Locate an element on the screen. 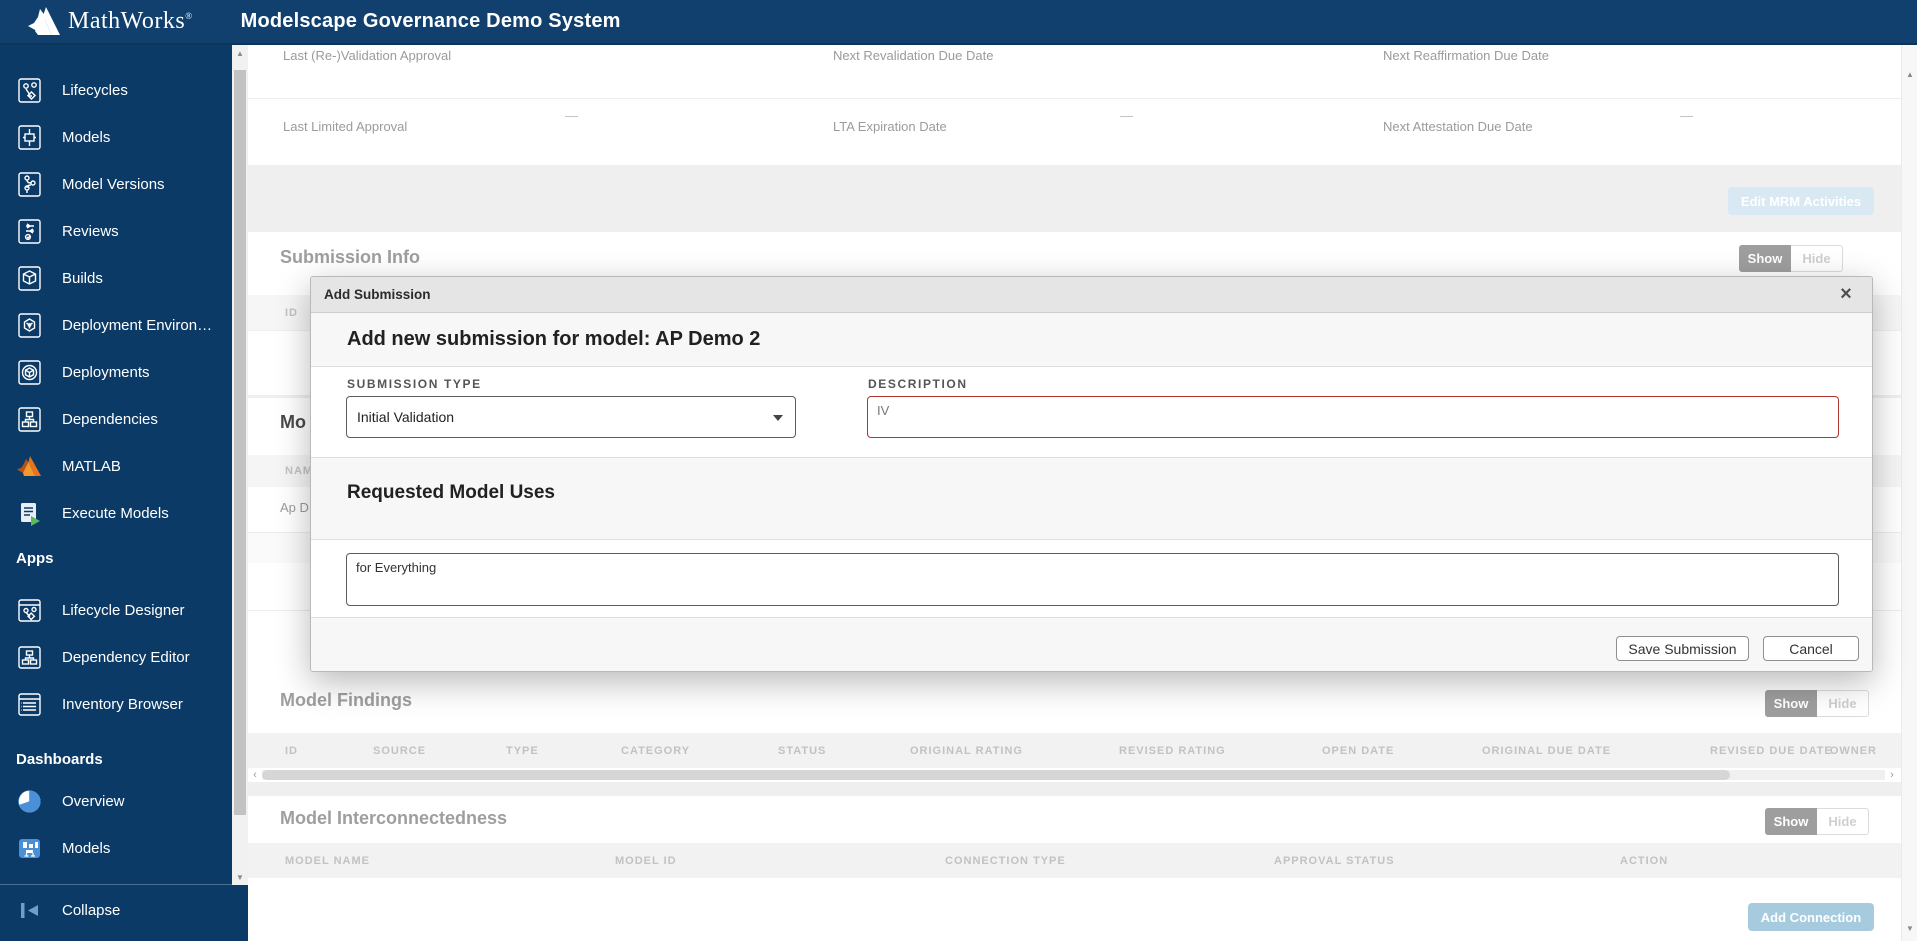 The width and height of the screenshot is (1917, 941). close-icon: × is located at coordinates (1846, 294).